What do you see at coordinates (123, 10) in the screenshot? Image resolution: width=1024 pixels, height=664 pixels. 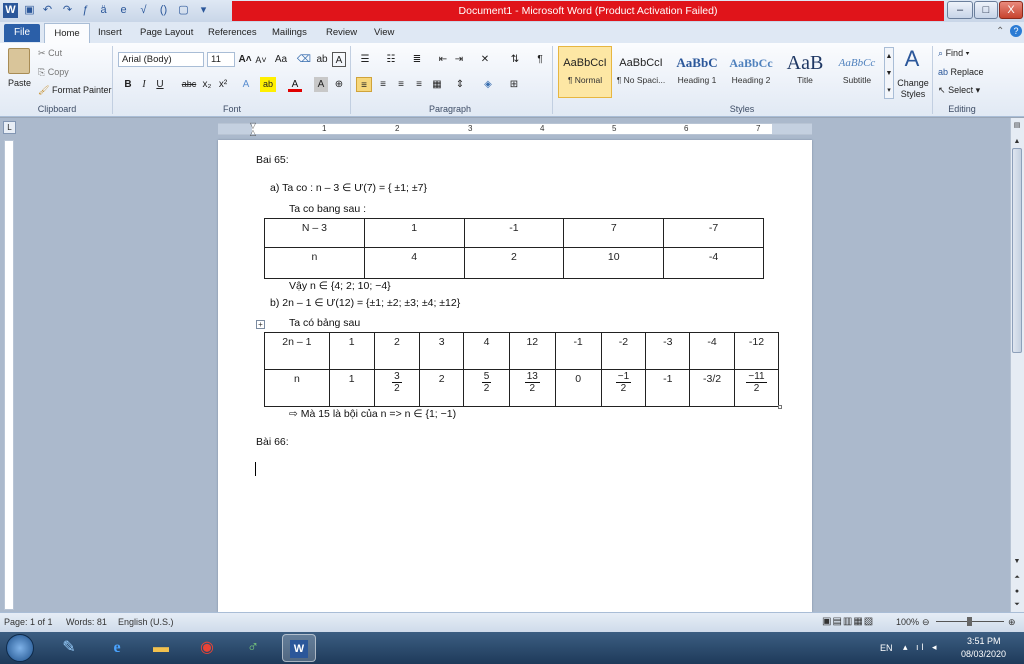 I see `qat-exponent-icon: e` at bounding box center [123, 10].